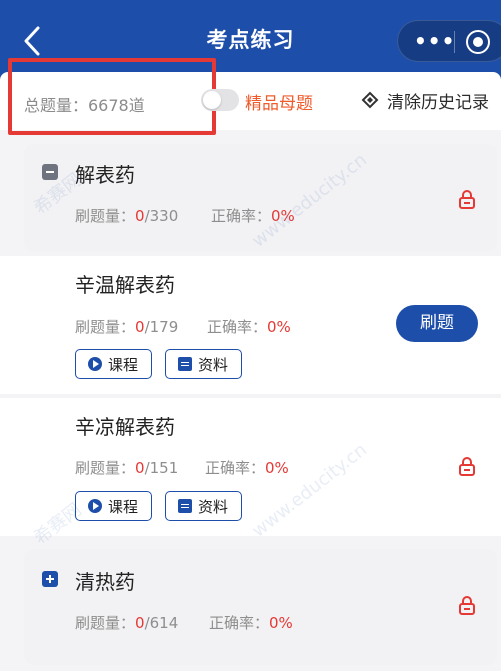 This screenshot has width=501, height=671. Describe the element at coordinates (161, 216) in the screenshot. I see `progress-total: /330` at that location.